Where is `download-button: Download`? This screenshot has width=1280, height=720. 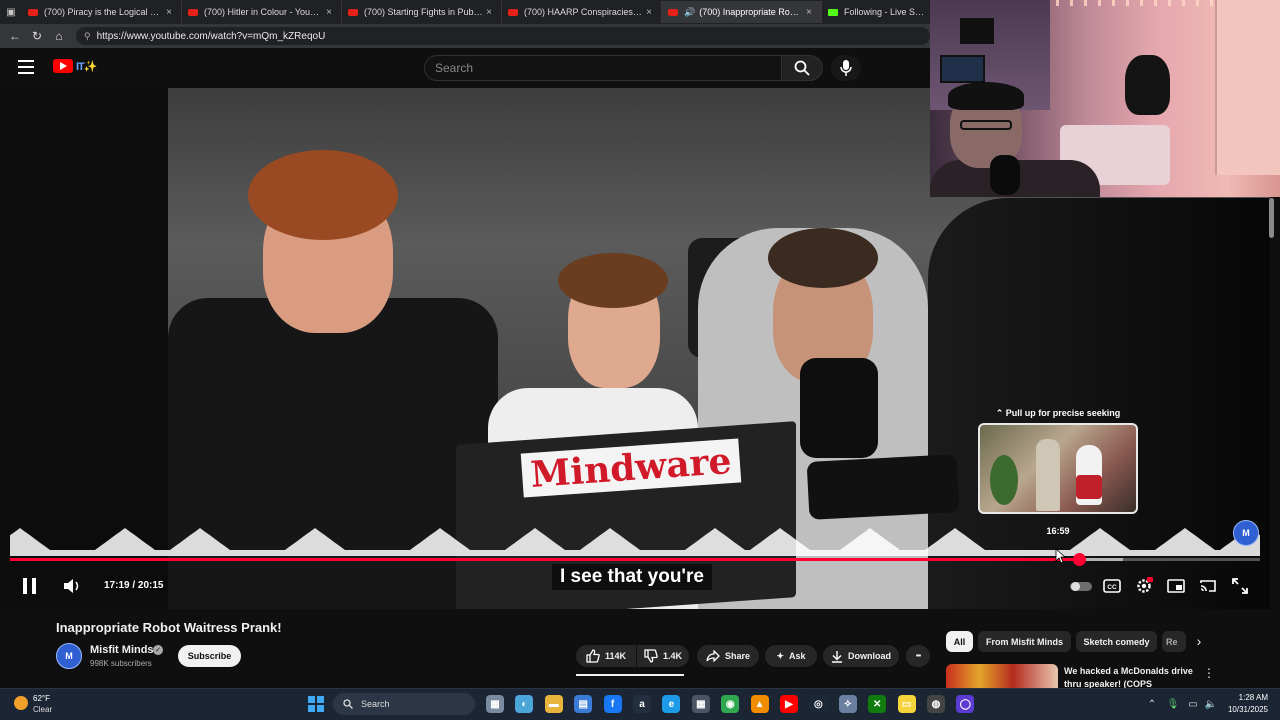
download-button: Download is located at coordinates (861, 656).